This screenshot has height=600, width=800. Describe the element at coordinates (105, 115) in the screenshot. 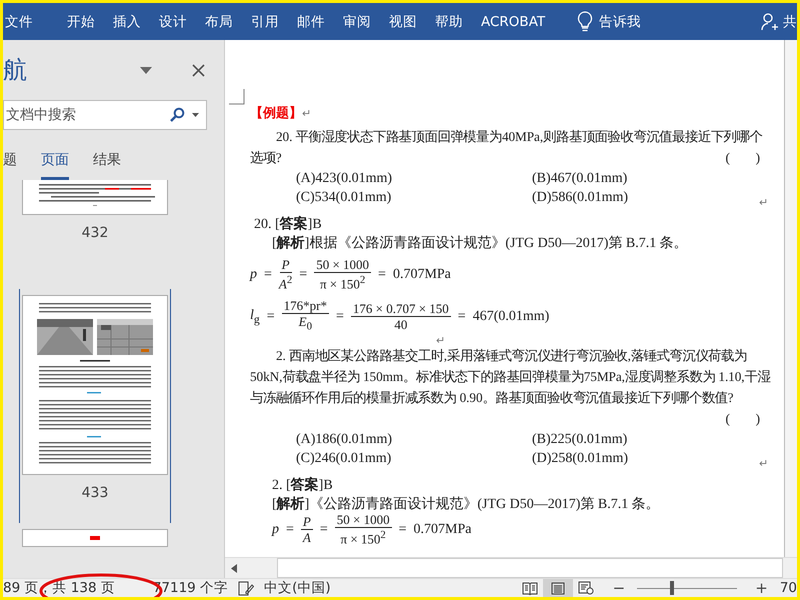

I see `search-field: 文档中搜索` at that location.